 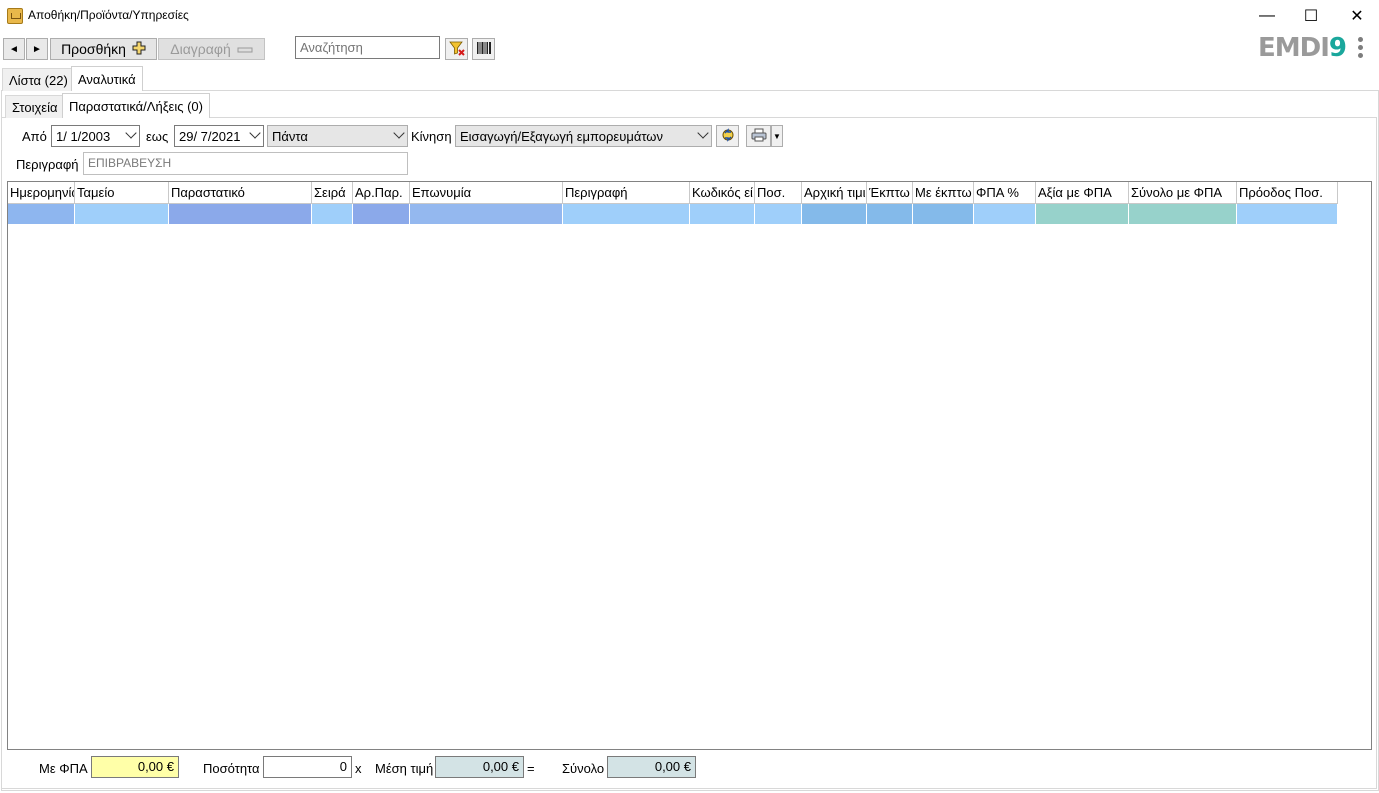 I want to click on tab-list: Λίστα (22), so click(x=38, y=79).